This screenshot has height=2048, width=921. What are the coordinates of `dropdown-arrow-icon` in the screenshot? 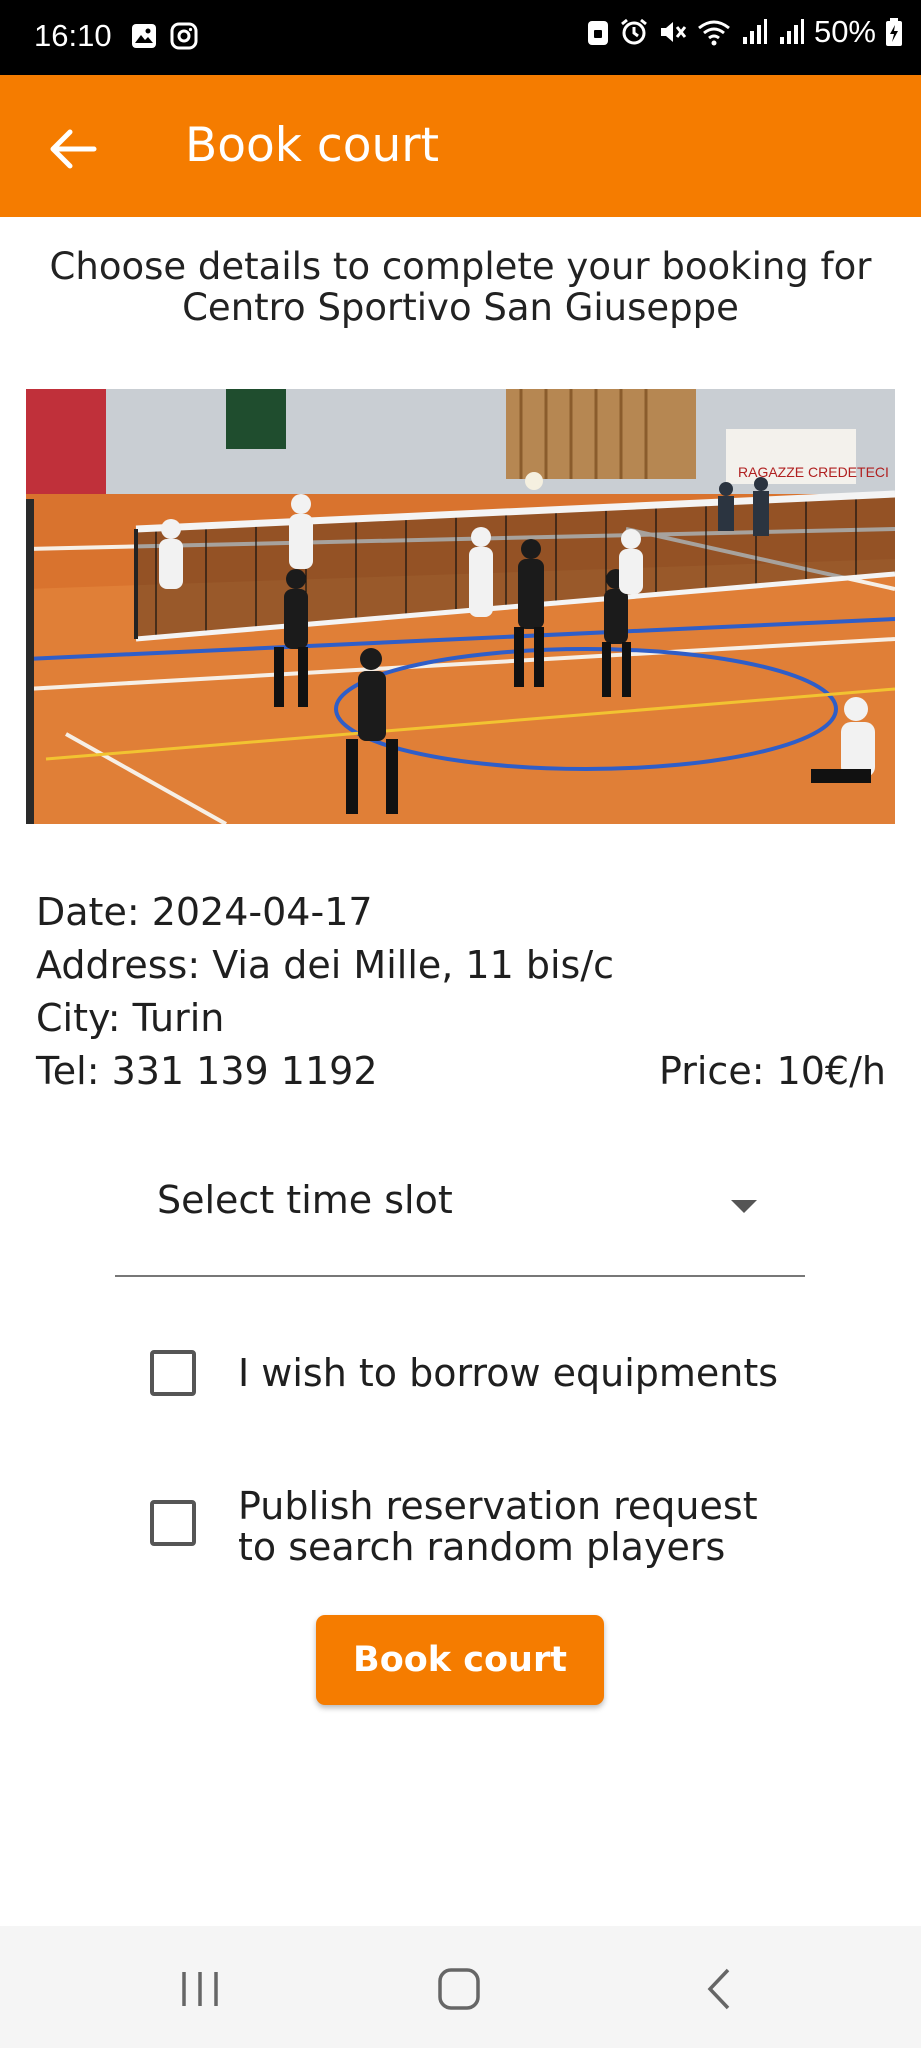 It's located at (744, 1206).